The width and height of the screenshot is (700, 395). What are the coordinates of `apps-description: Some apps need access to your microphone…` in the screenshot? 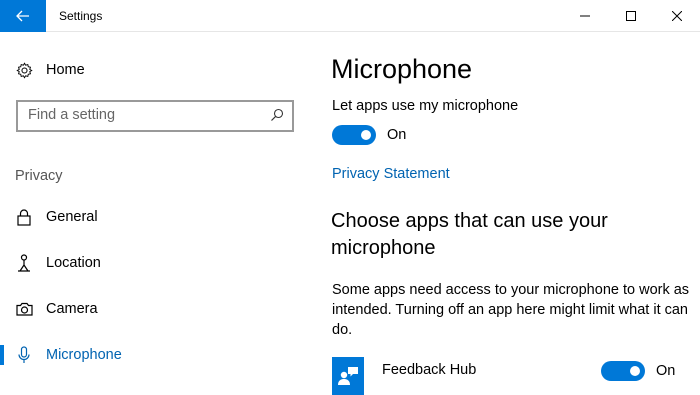 It's located at (511, 310).